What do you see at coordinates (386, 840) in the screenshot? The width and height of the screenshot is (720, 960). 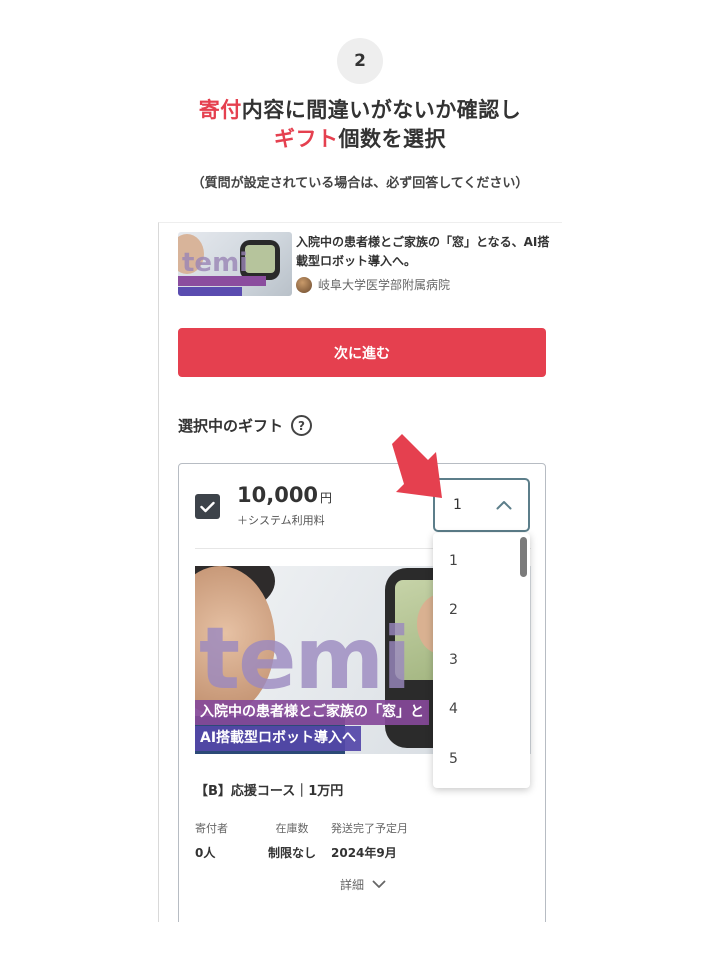 I see `stat-shipping: 発送完了予定月 2024年9月` at bounding box center [386, 840].